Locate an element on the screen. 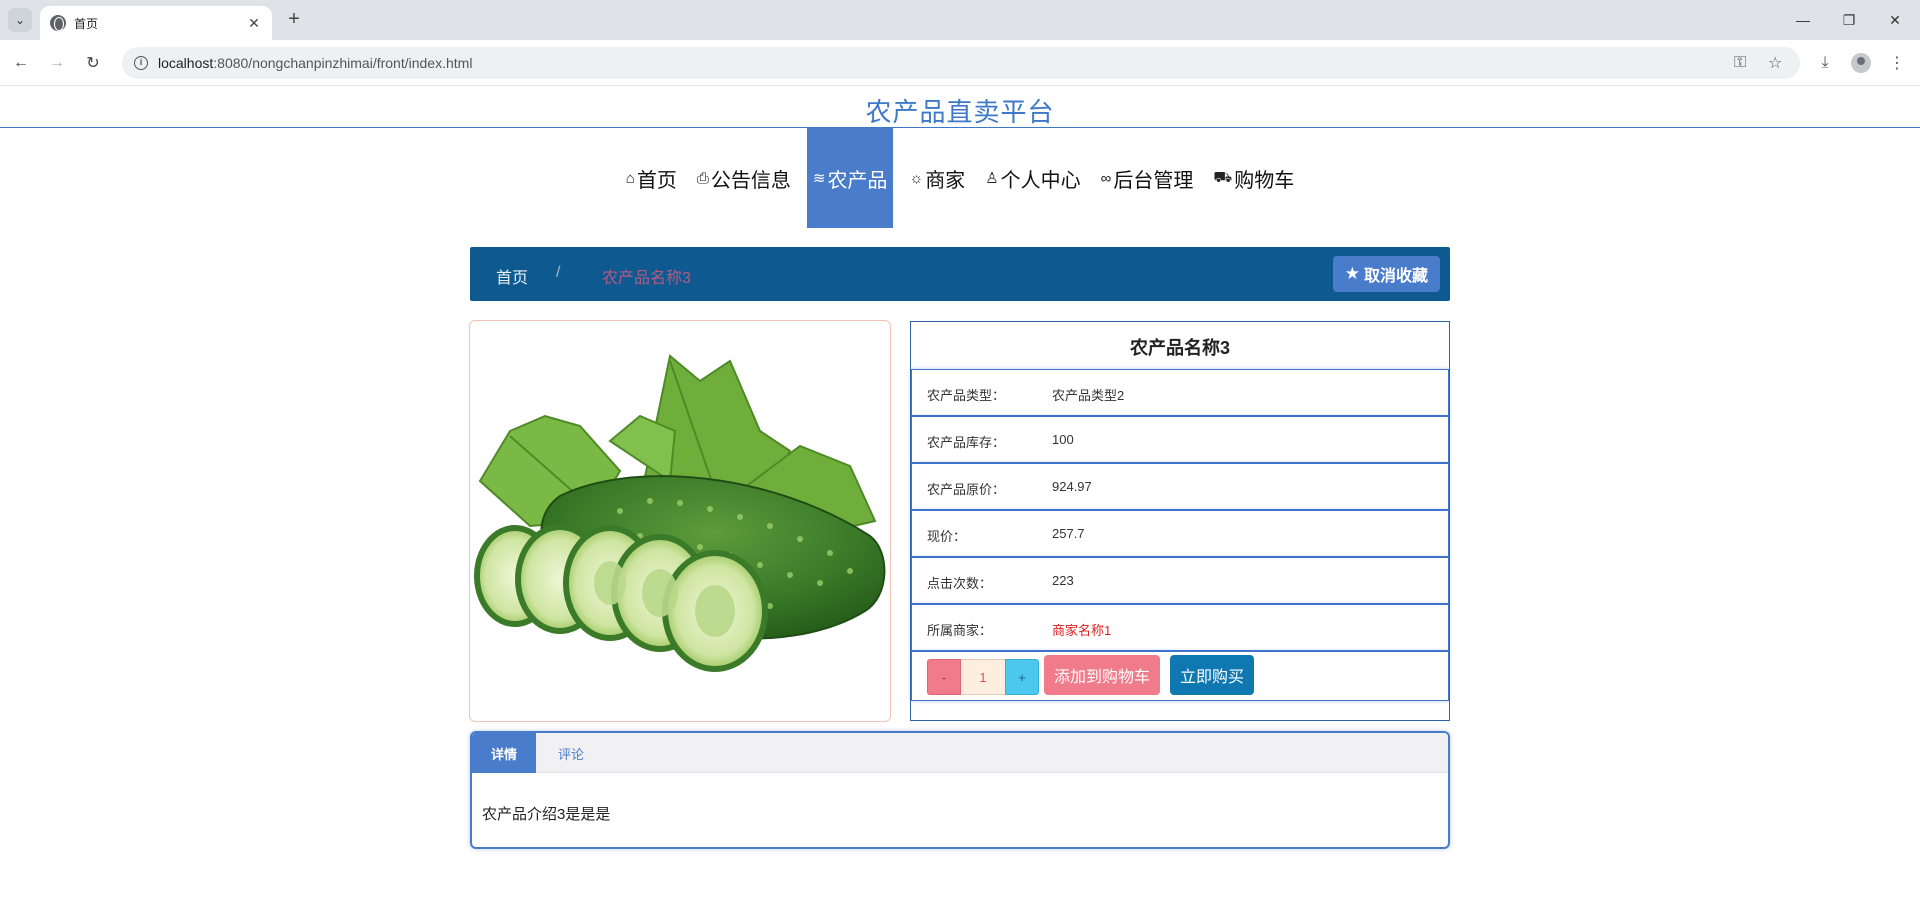 The image size is (1920, 916). user-icon: ♙ is located at coordinates (992, 178).